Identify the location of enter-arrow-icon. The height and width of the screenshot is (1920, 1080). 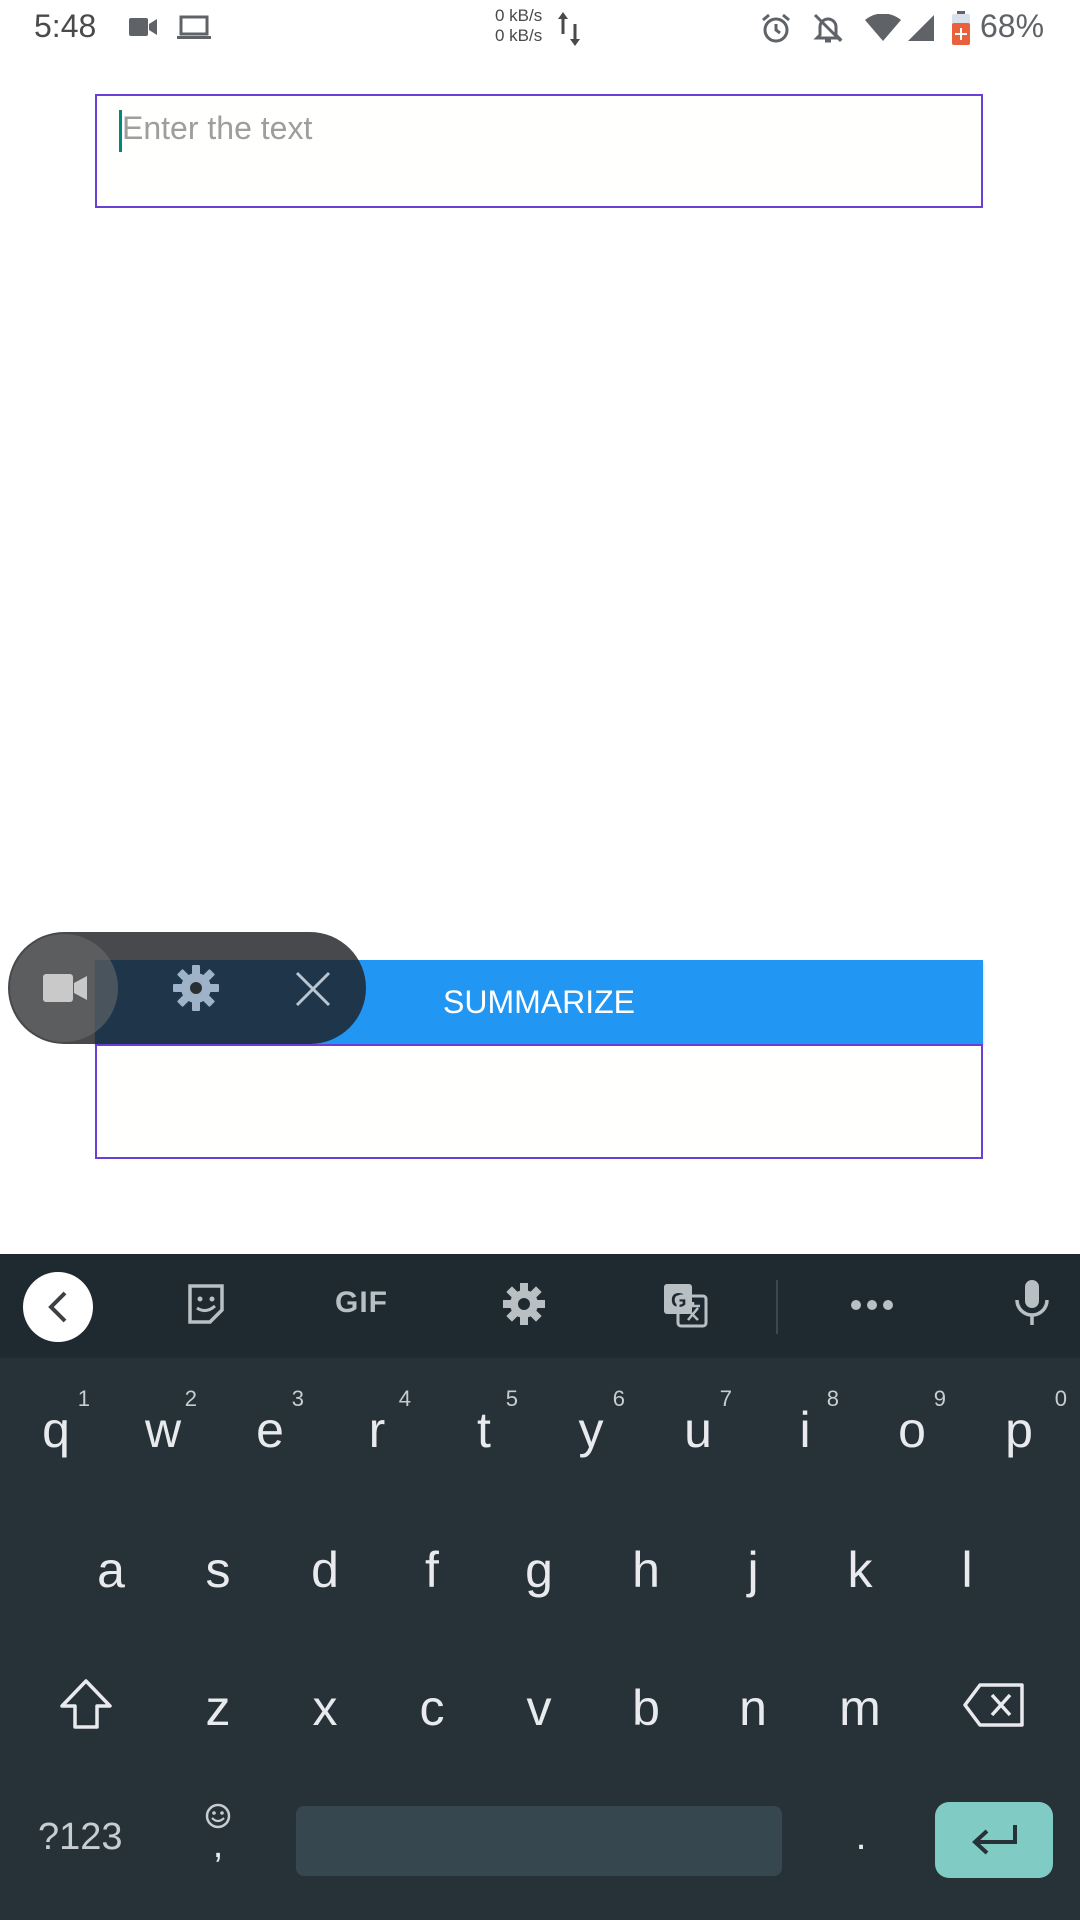
(994, 1840).